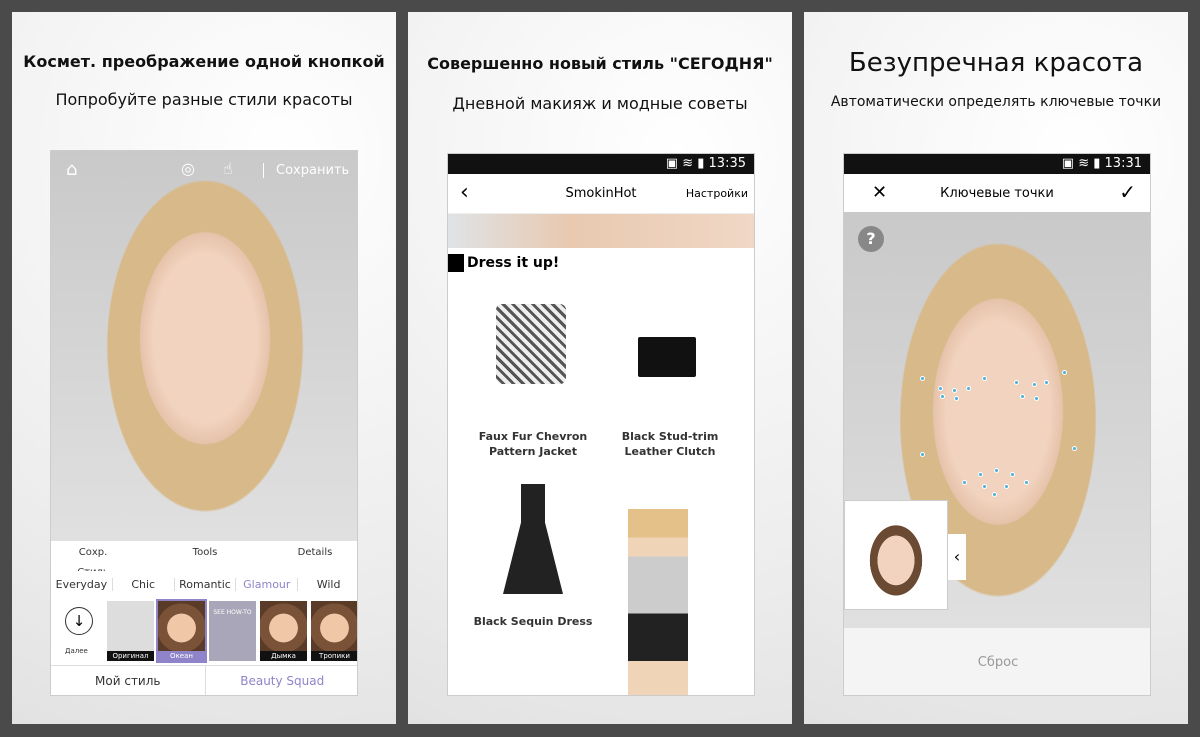 Image resolution: width=1200 pixels, height=737 pixels. I want to click on panel-title: Совершенно новый стиль "СЕГОДНЯ", so click(600, 63).